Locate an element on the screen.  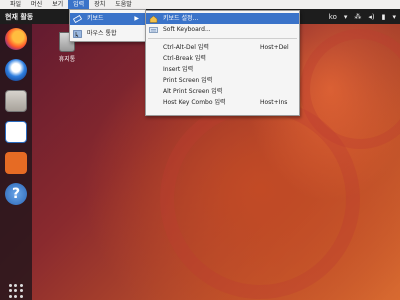
menu-item-alt-print-screen: Alt Print Screen 입력 is located at coordinates (222, 91).